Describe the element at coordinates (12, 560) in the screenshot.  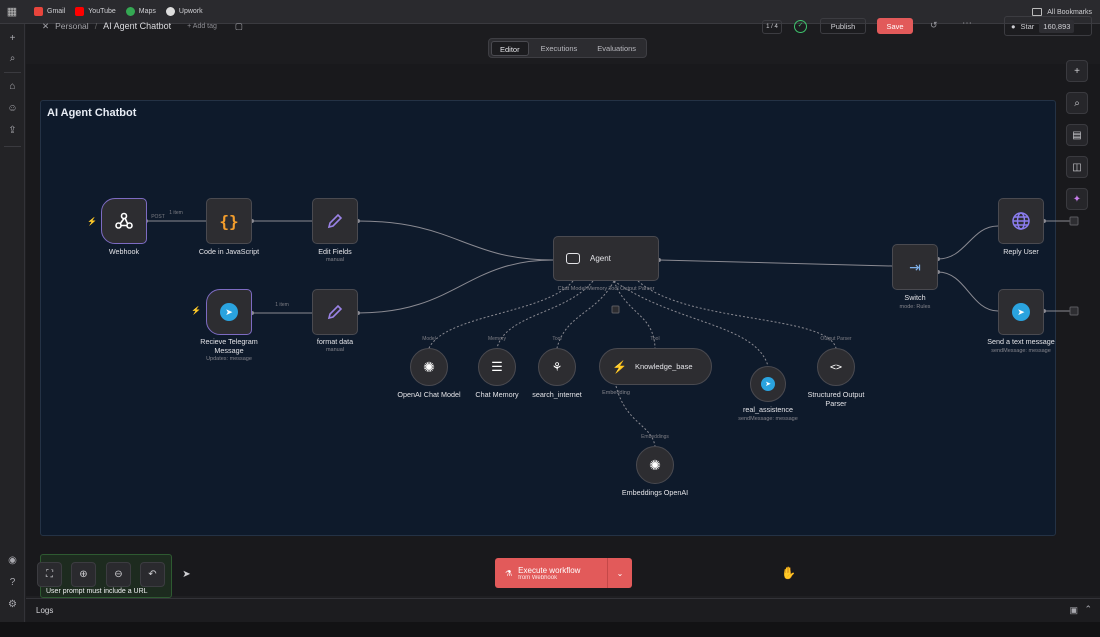
I see `database-icon: ◉` at that location.